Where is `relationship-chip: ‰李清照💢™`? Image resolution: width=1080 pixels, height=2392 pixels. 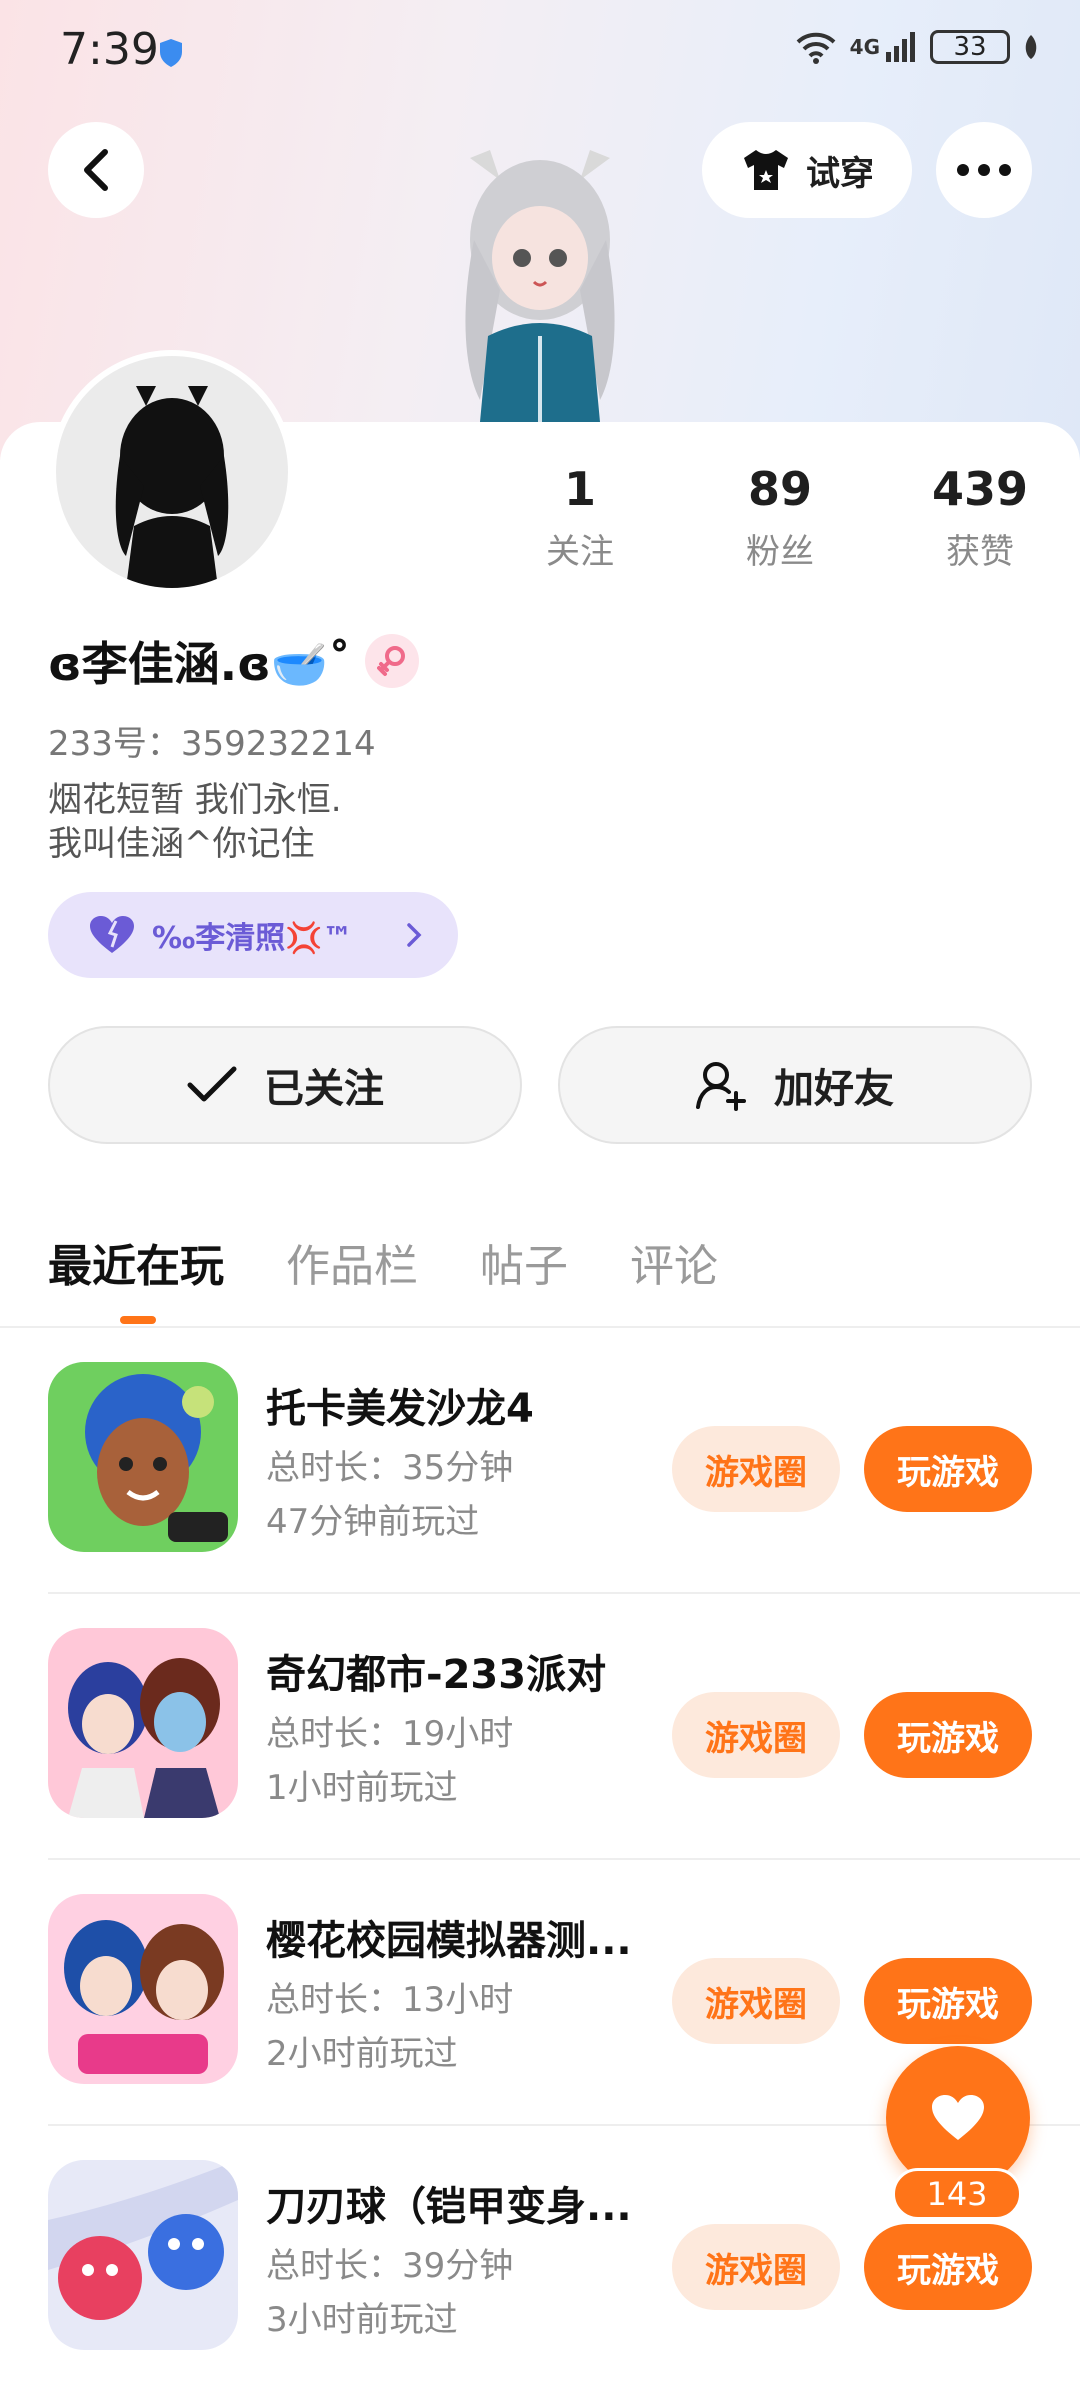 relationship-chip: ‰李清照💢™ is located at coordinates (253, 935).